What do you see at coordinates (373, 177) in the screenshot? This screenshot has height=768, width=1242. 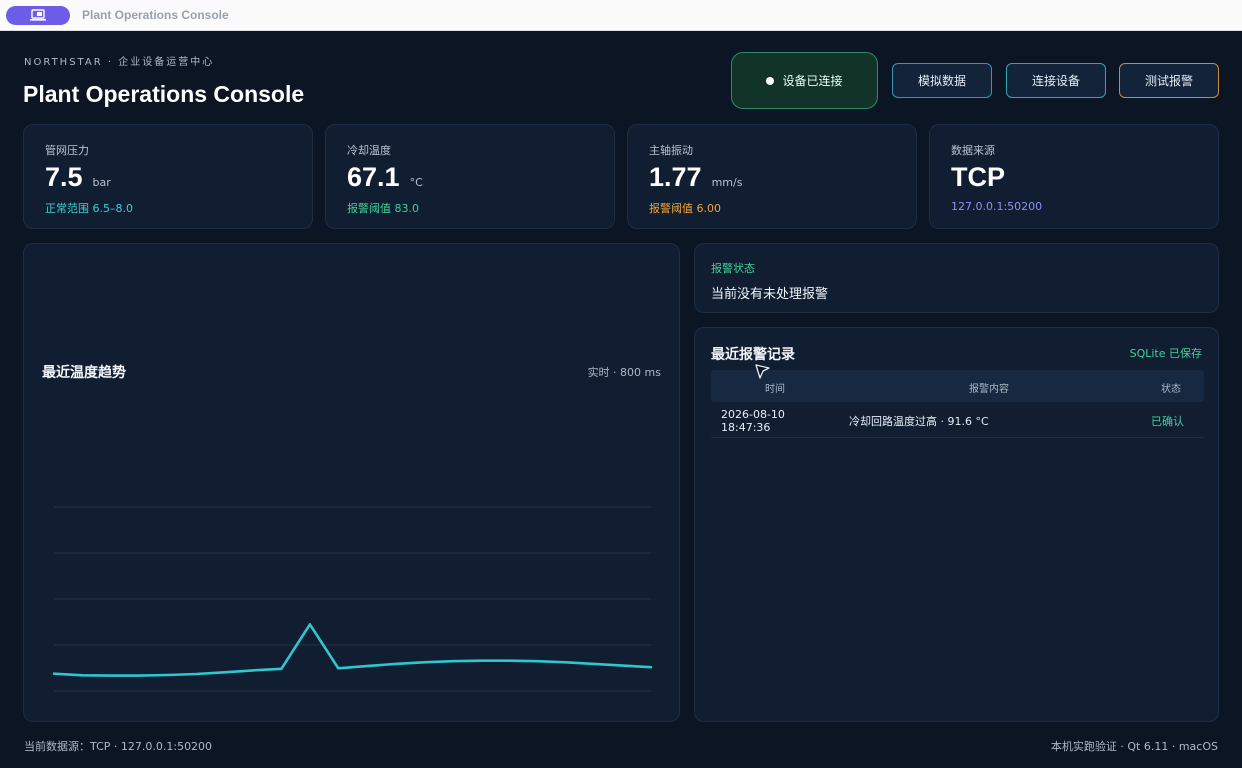 I see `metric-value: 67.1` at bounding box center [373, 177].